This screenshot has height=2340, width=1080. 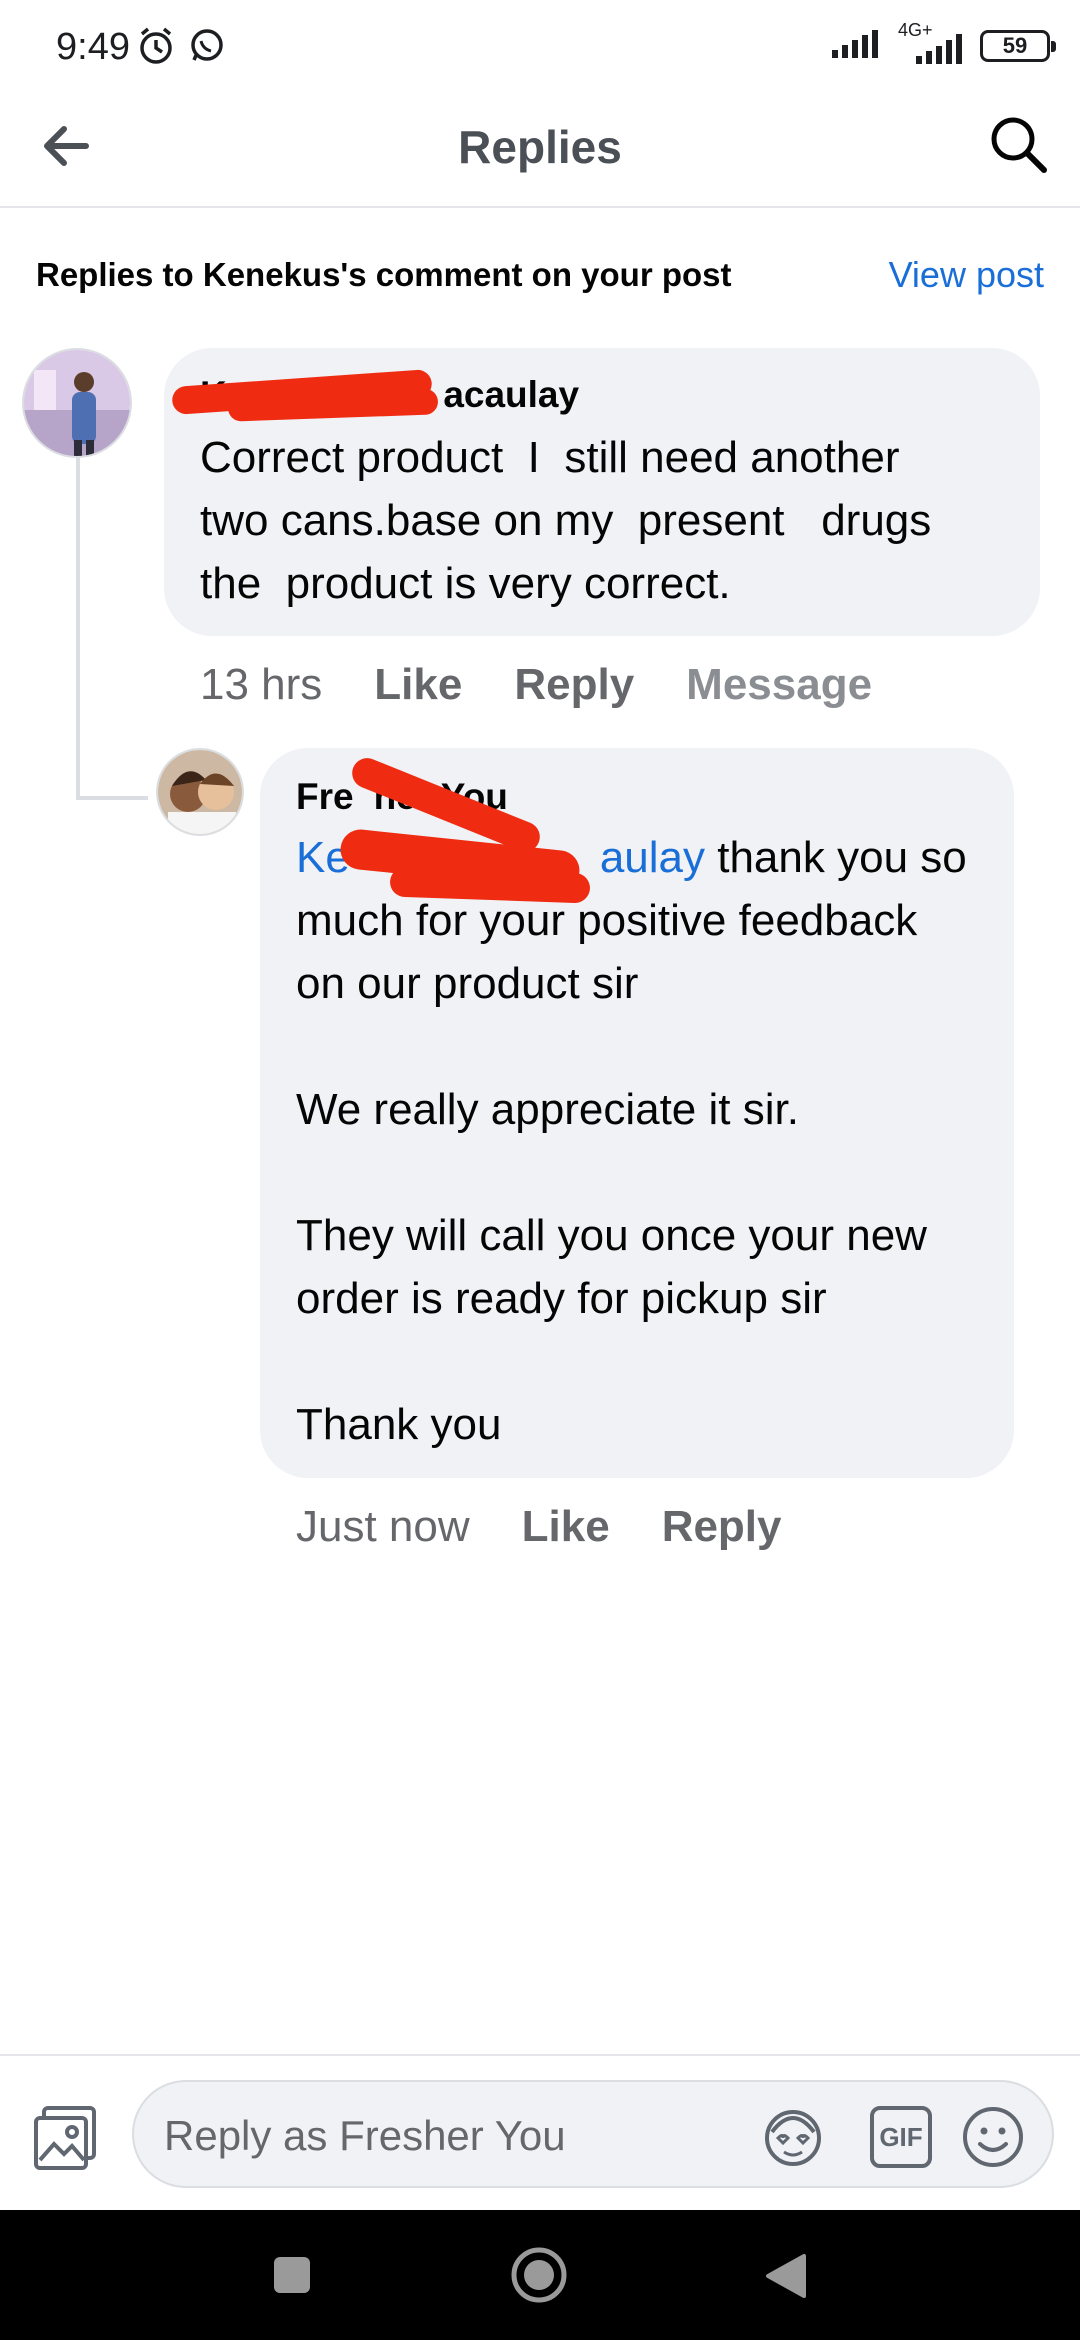 What do you see at coordinates (206, 48) in the screenshot?
I see `whatsapp-icon` at bounding box center [206, 48].